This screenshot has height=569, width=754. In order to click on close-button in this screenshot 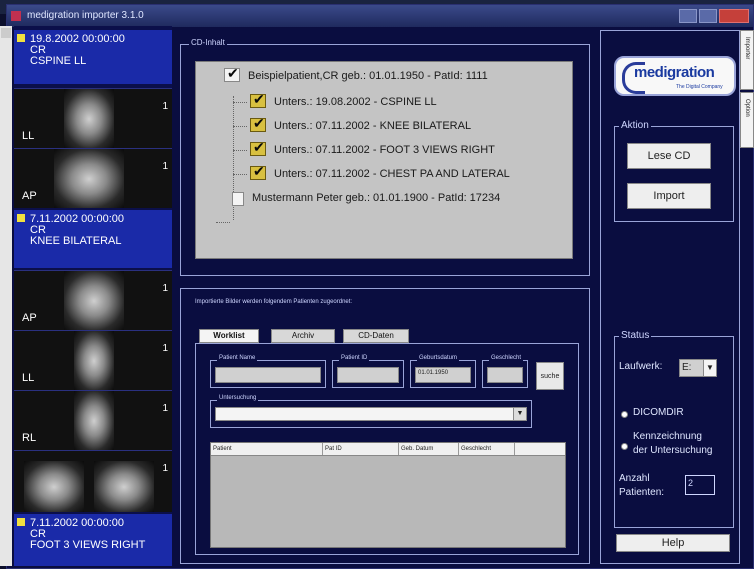, I will do `click(734, 16)`.